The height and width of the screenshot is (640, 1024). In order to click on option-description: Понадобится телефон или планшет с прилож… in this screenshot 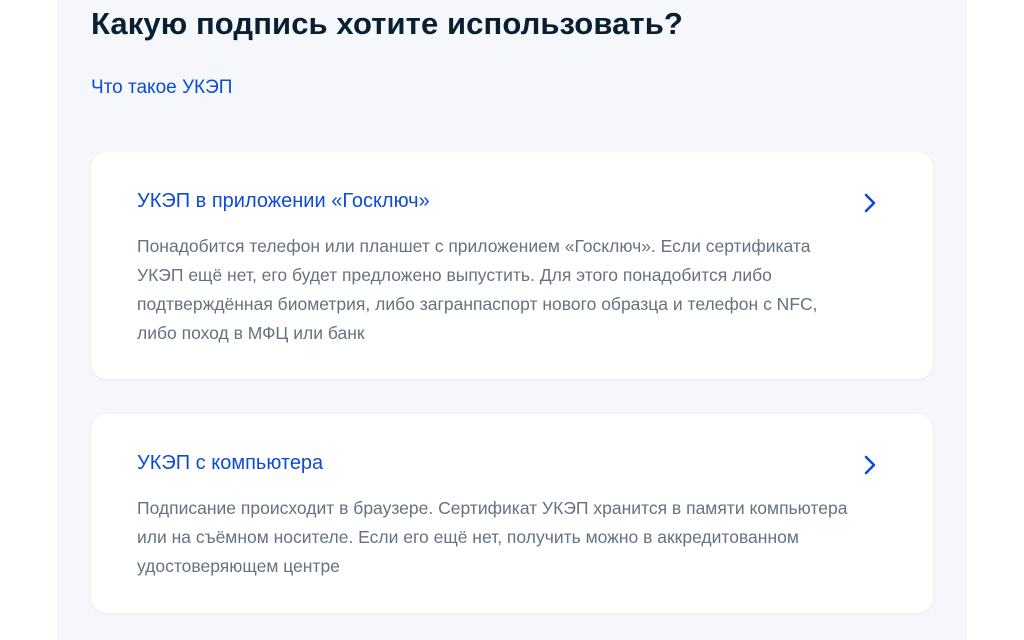, I will do `click(477, 289)`.